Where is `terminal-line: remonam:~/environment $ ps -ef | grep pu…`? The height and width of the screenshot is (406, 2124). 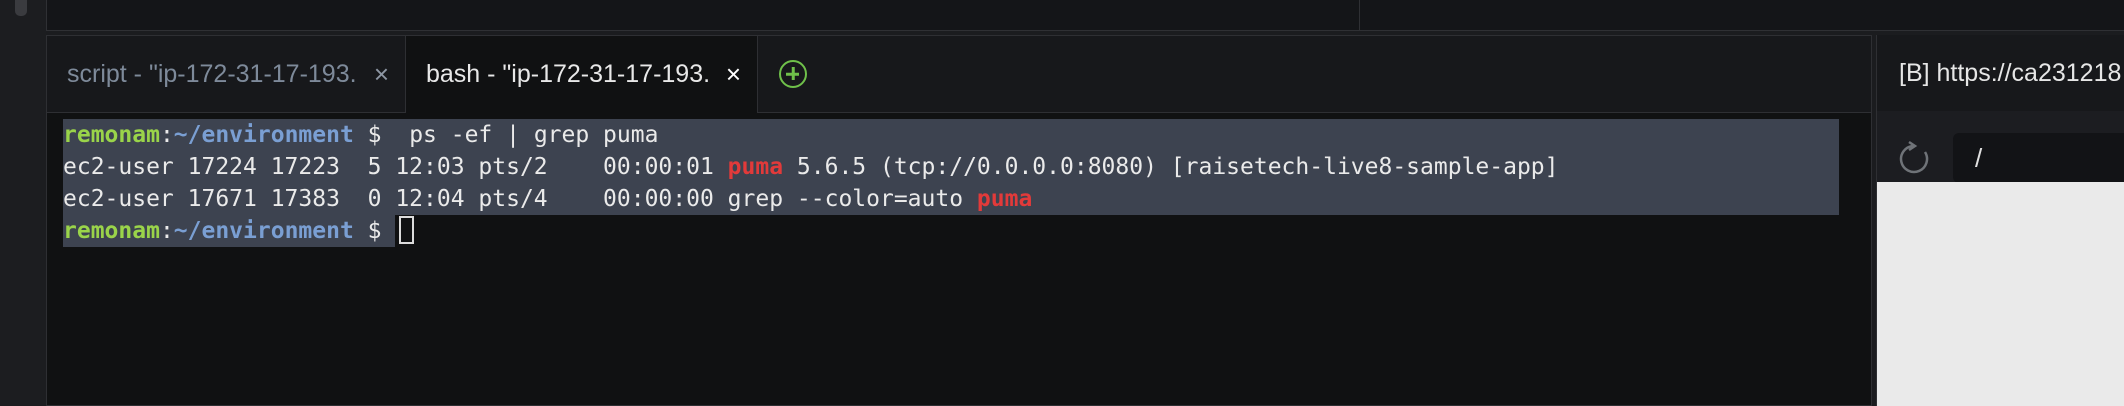
terminal-line: remonam:~/environment $ ps -ef | grep pu… is located at coordinates (951, 135).